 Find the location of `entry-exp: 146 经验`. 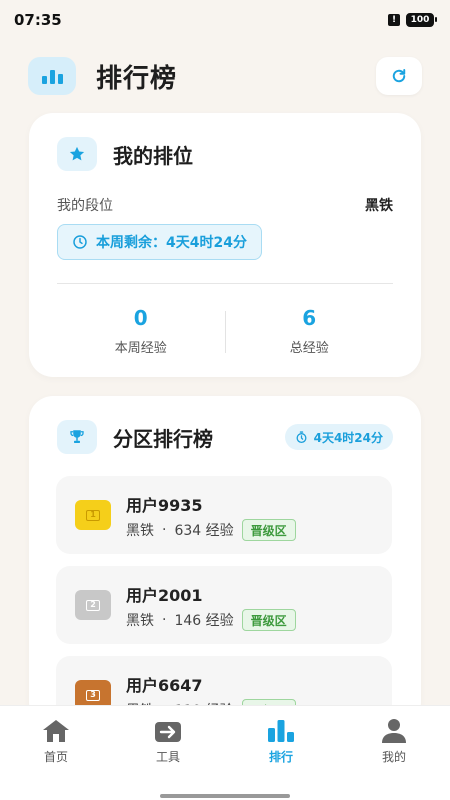

entry-exp: 146 经验 is located at coordinates (204, 621).